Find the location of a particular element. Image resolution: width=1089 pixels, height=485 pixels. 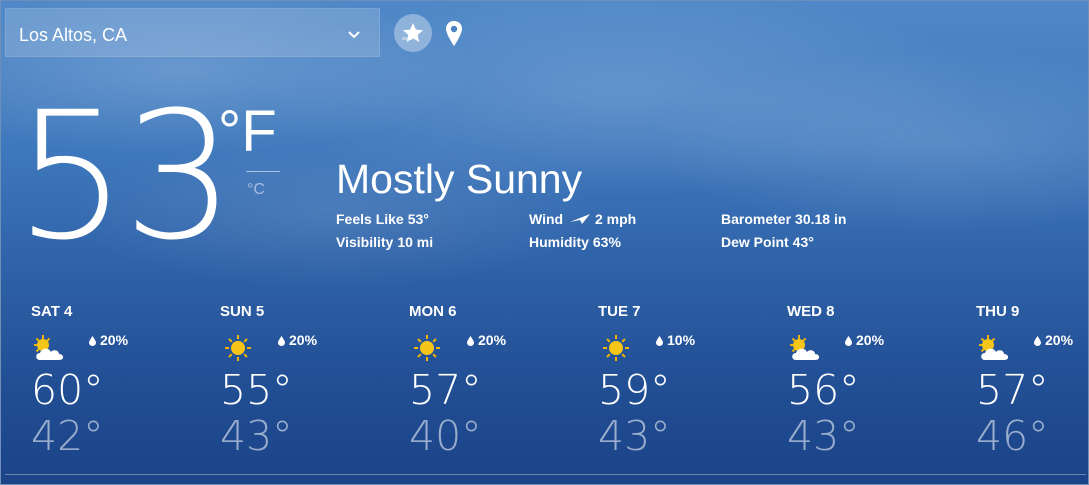

location-pin-icon is located at coordinates (454, 33).